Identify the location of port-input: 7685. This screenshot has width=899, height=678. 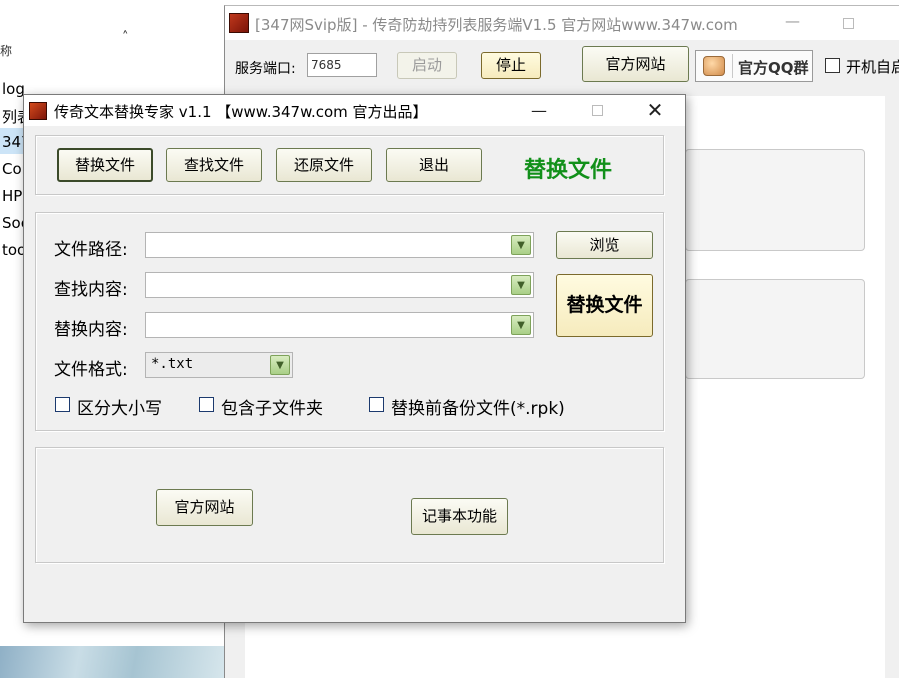
(342, 65).